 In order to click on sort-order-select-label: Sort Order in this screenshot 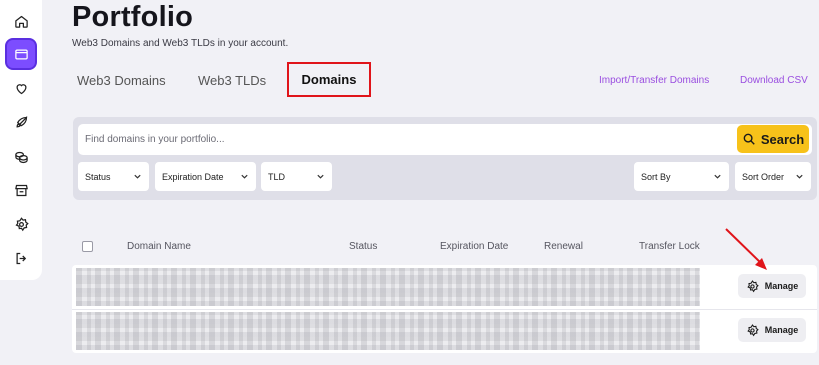, I will do `click(763, 176)`.